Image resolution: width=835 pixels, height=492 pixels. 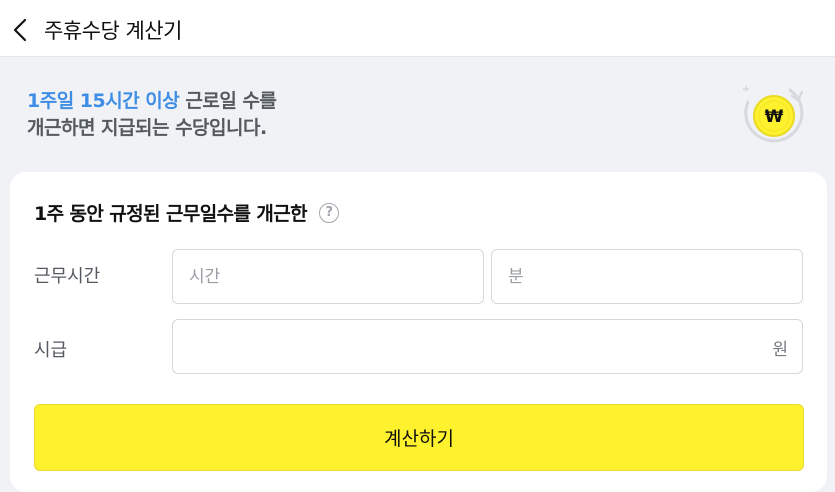 I want to click on page-title: 주휴수당 계산기, so click(x=113, y=31).